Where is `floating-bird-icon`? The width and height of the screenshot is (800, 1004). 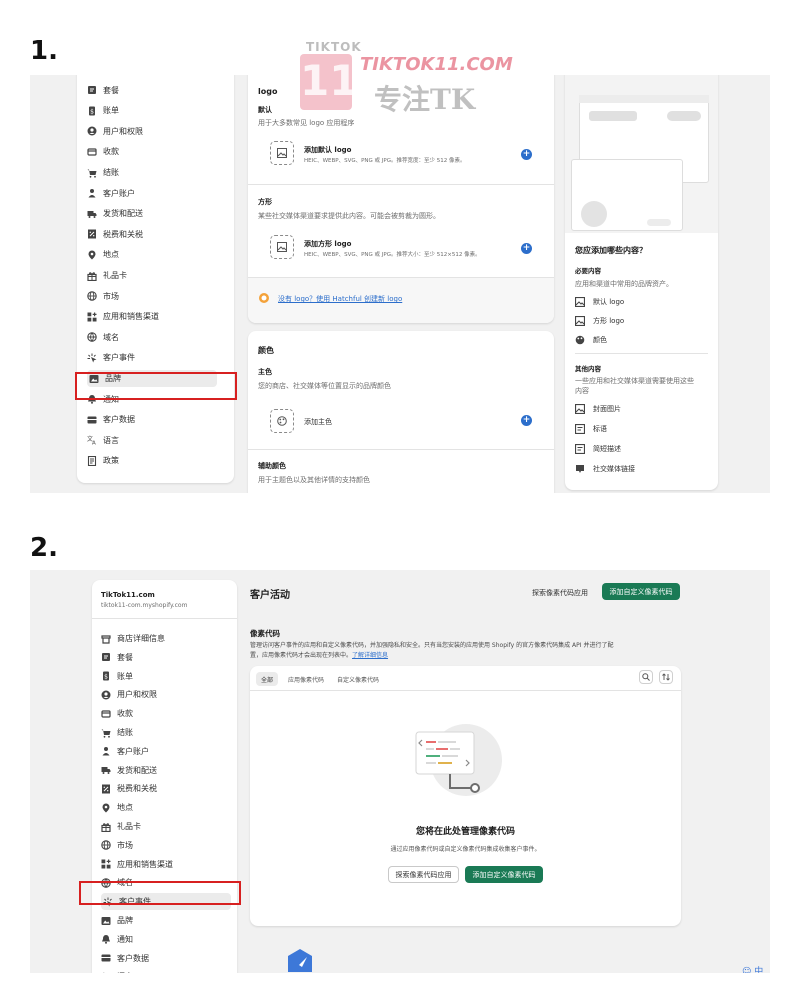
floating-bird-icon is located at coordinates (300, 960).